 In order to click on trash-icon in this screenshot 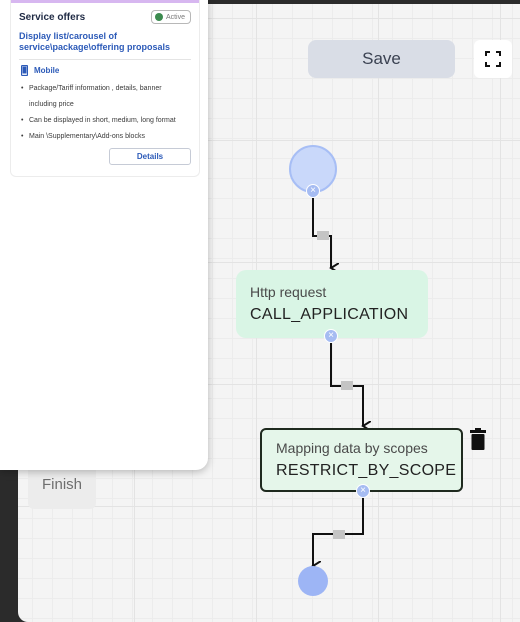, I will do `click(478, 439)`.